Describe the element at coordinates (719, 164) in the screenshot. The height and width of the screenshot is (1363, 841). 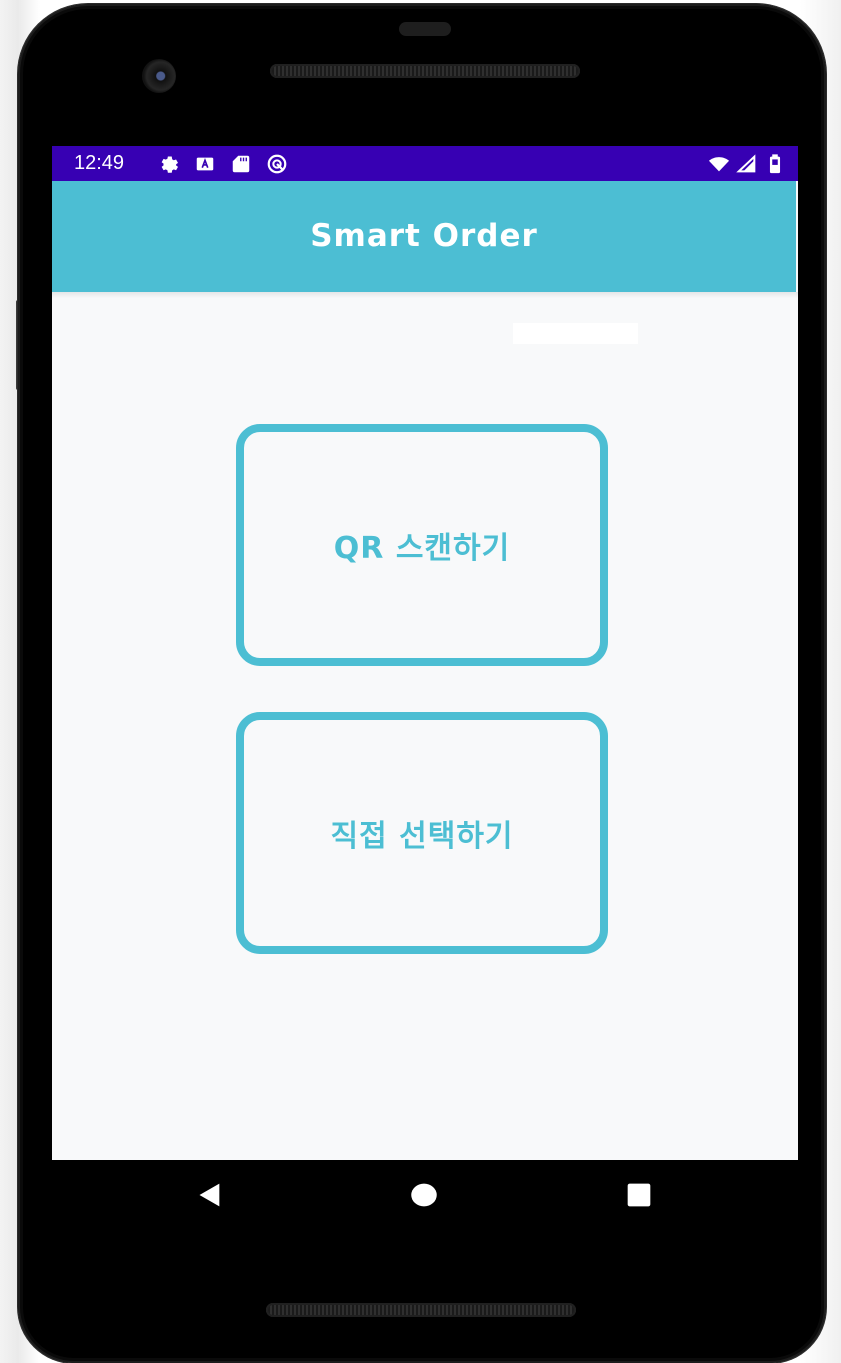
I see `wifi-icon` at that location.